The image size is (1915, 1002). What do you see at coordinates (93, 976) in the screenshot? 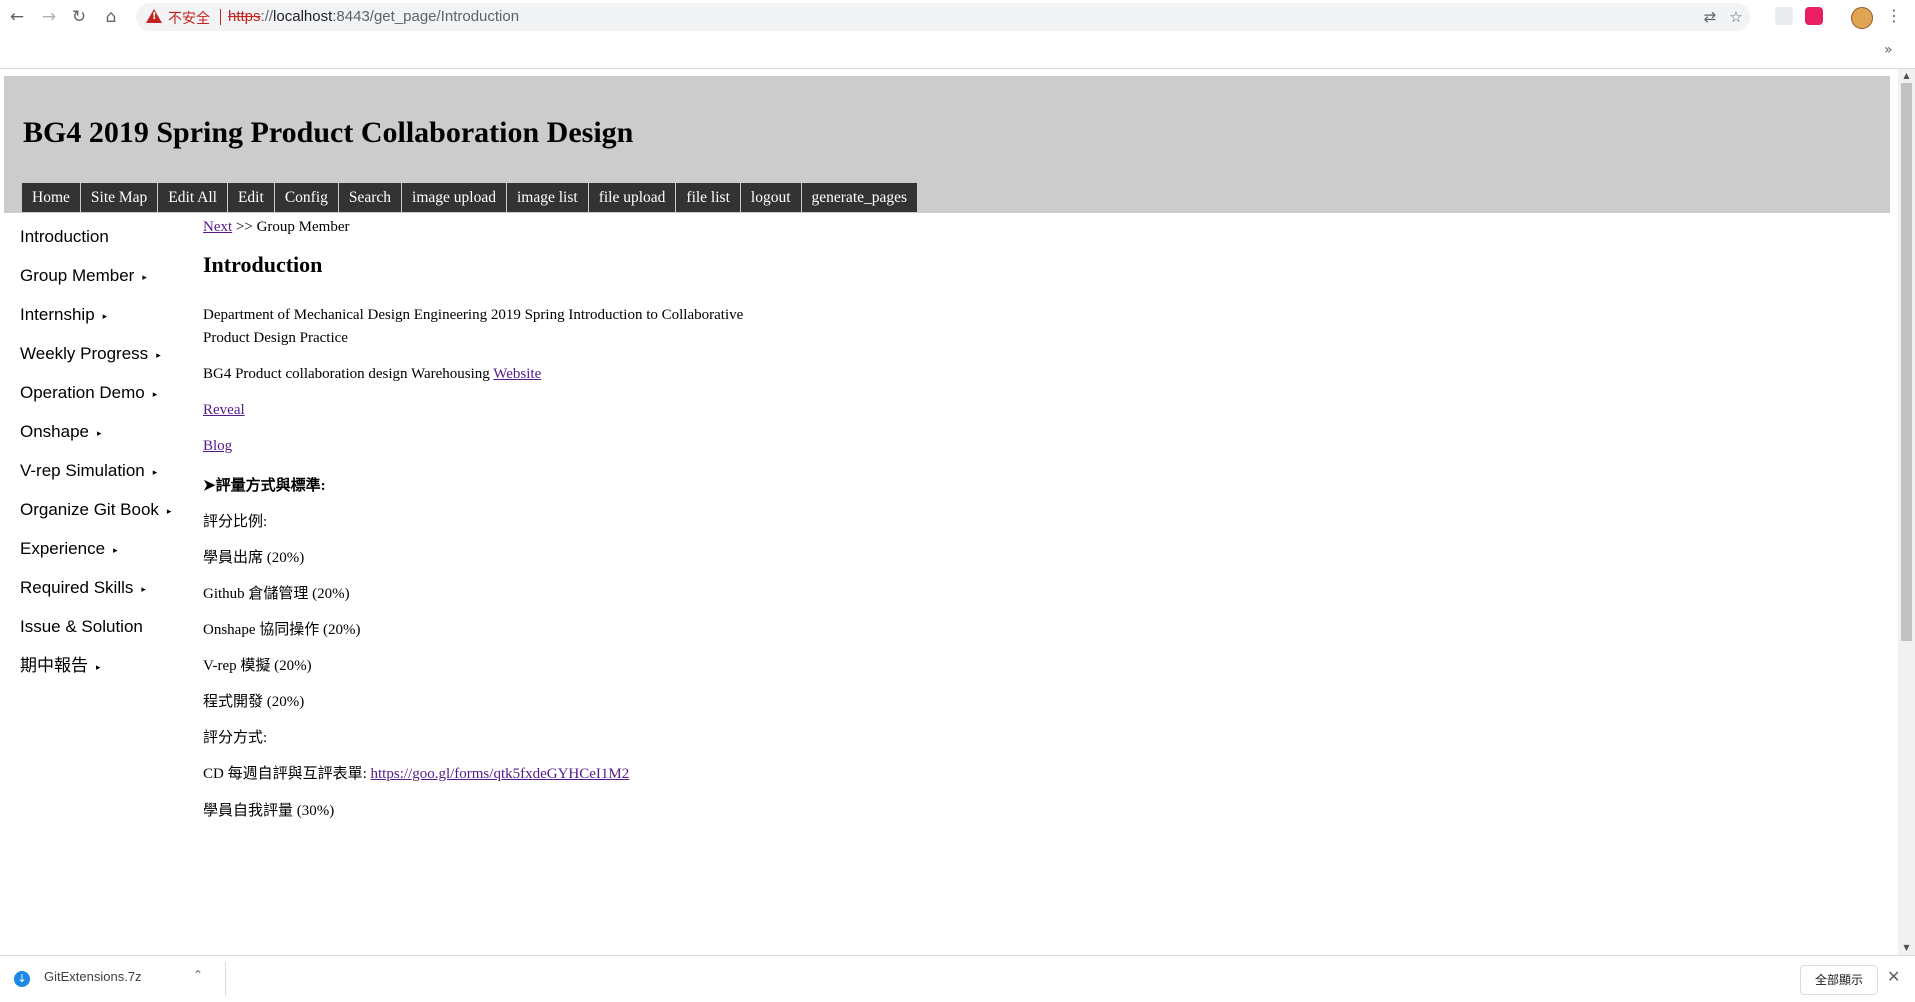
I see `download-filename: GitExtensions.7z` at bounding box center [93, 976].